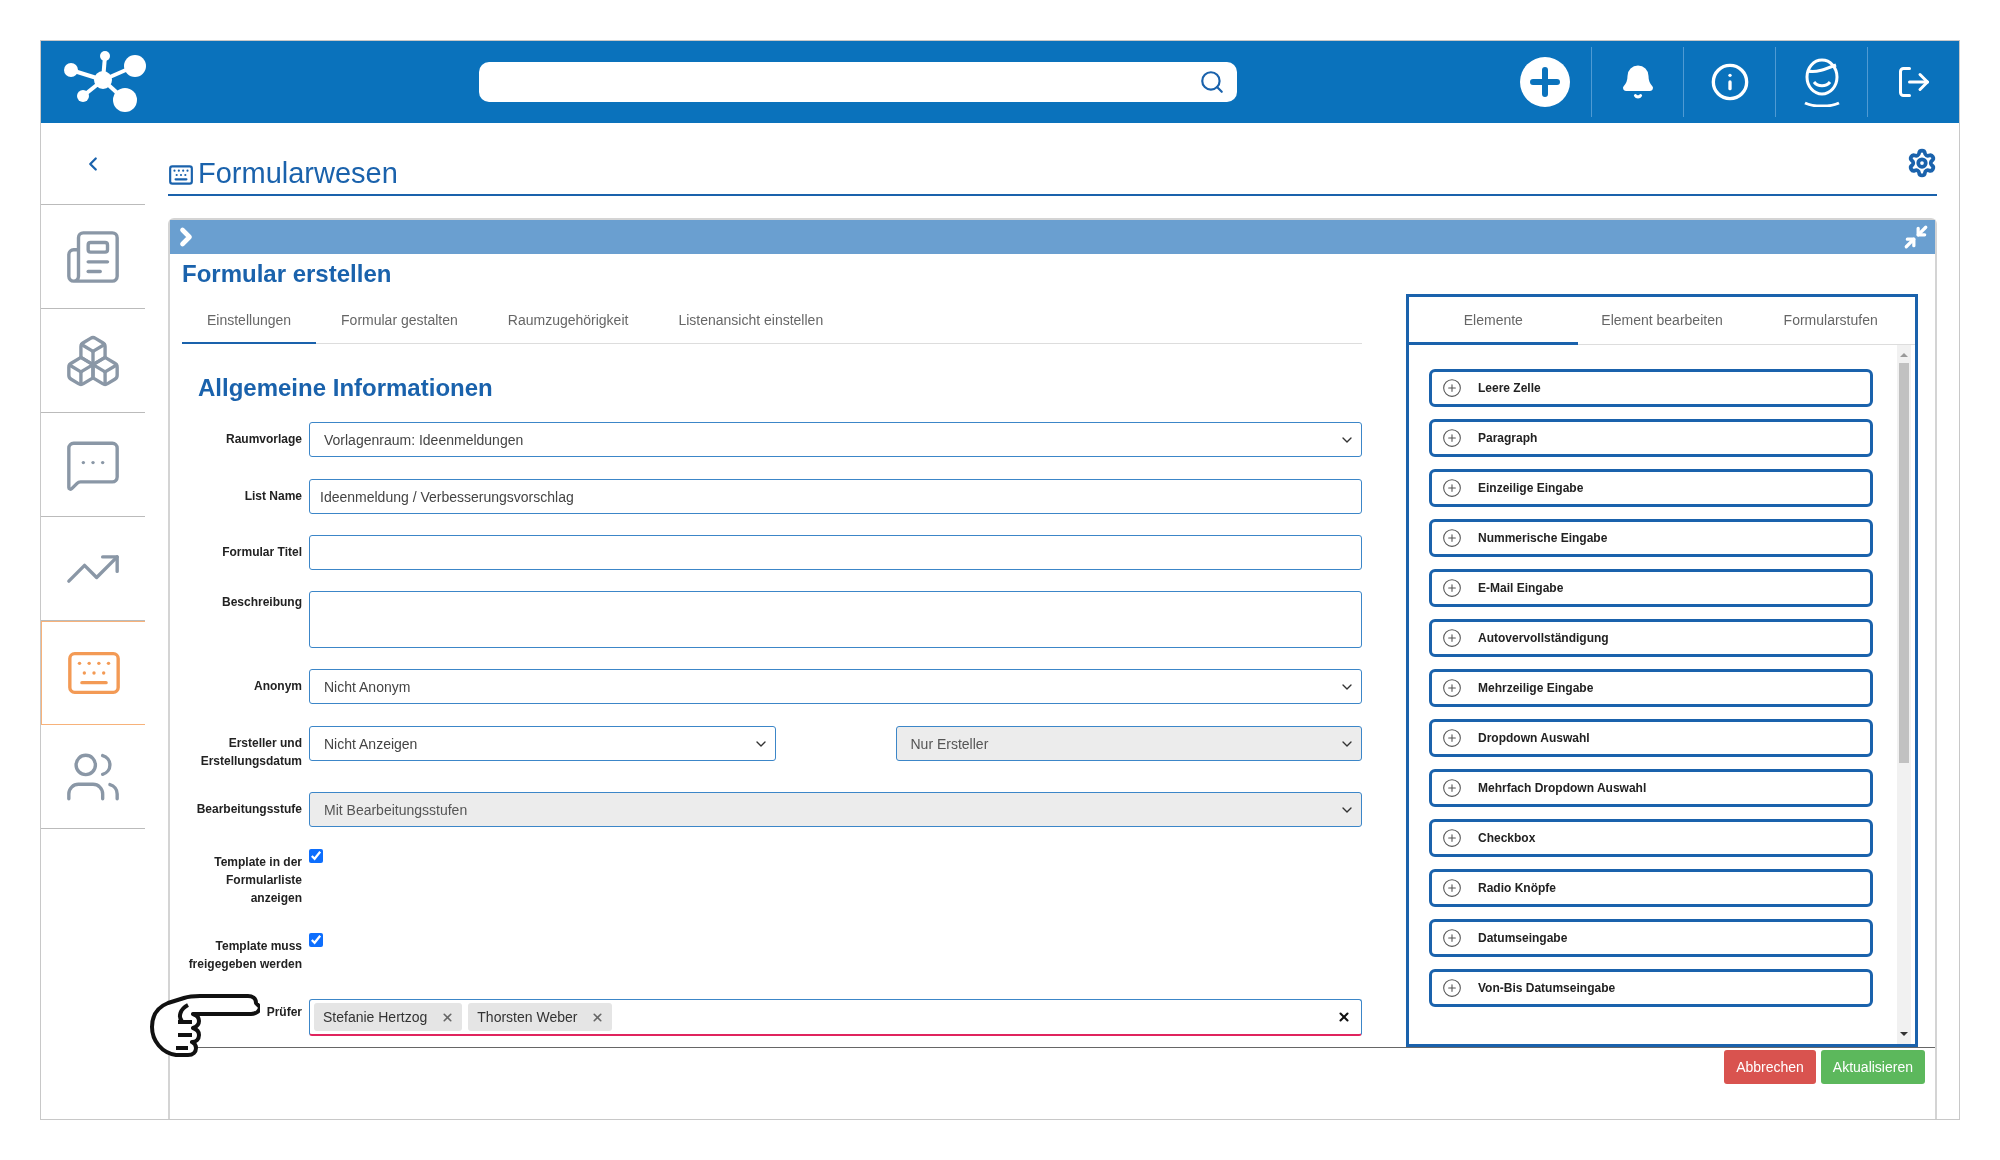 This screenshot has height=1160, width=2000. Describe the element at coordinates (277, 686) in the screenshot. I see `field-label: Anonym` at that location.